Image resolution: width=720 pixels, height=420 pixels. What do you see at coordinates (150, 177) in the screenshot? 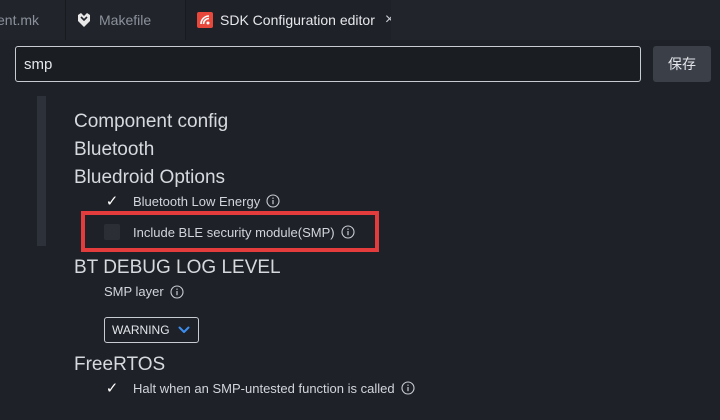
I see `heading-bluedroid-options: Bluedroid Options` at bounding box center [150, 177].